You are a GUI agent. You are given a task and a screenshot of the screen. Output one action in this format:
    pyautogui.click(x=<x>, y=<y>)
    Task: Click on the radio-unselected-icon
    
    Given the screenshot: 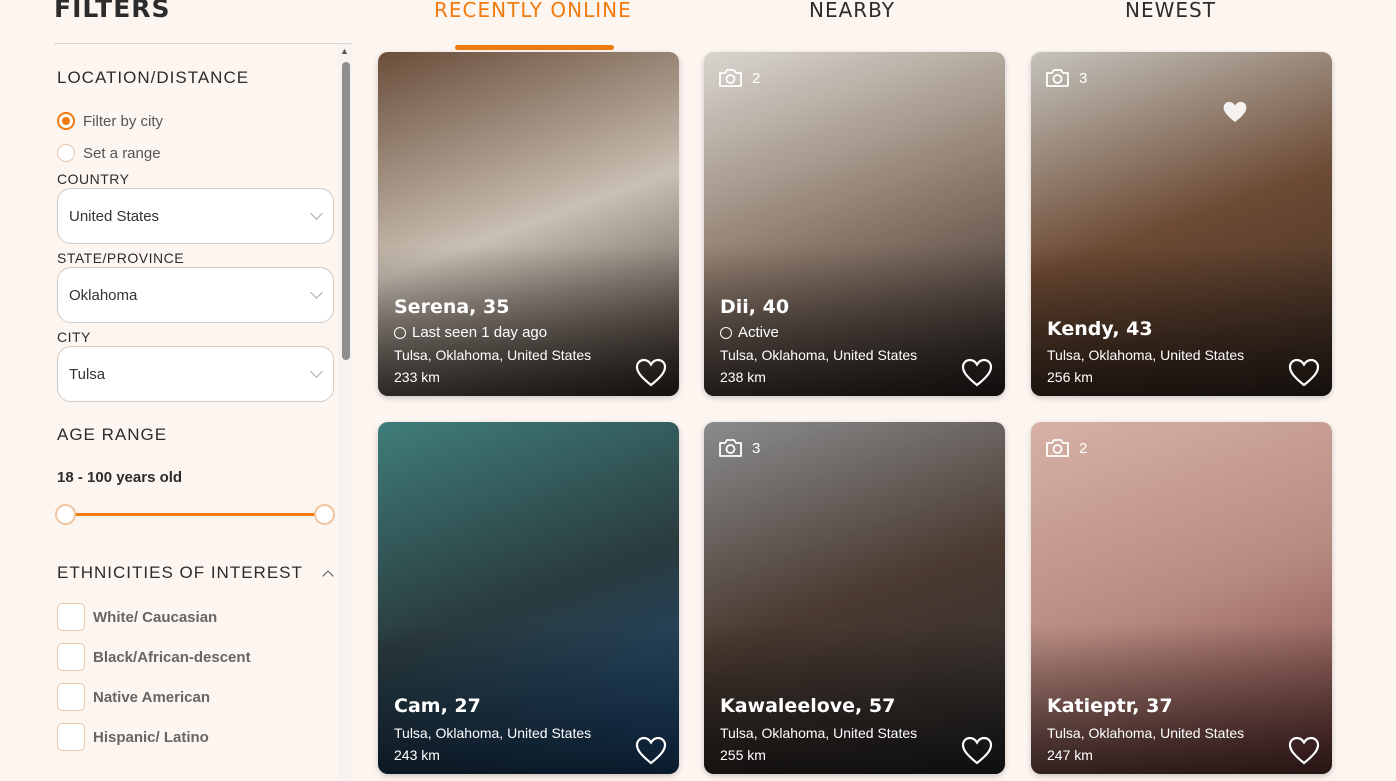 What is the action you would take?
    pyautogui.click(x=66, y=153)
    